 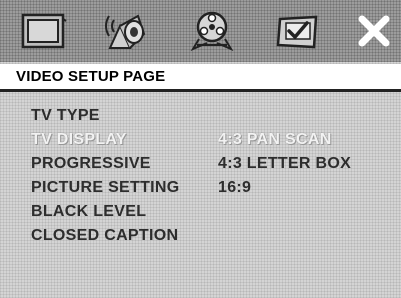 What do you see at coordinates (105, 212) in the screenshot?
I see `menu-item-black-level: BLACK LEVEL` at bounding box center [105, 212].